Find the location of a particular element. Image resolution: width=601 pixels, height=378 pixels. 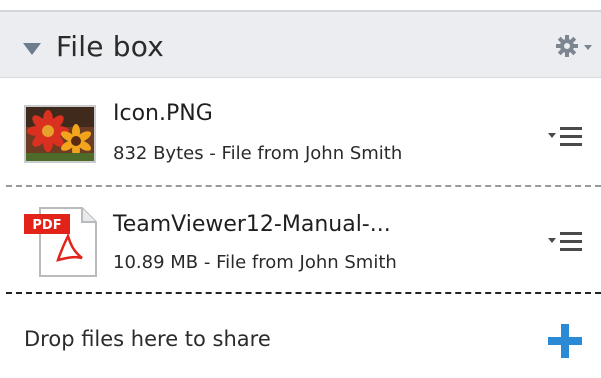

pdf-badge-text: PDF is located at coordinates (46, 225).